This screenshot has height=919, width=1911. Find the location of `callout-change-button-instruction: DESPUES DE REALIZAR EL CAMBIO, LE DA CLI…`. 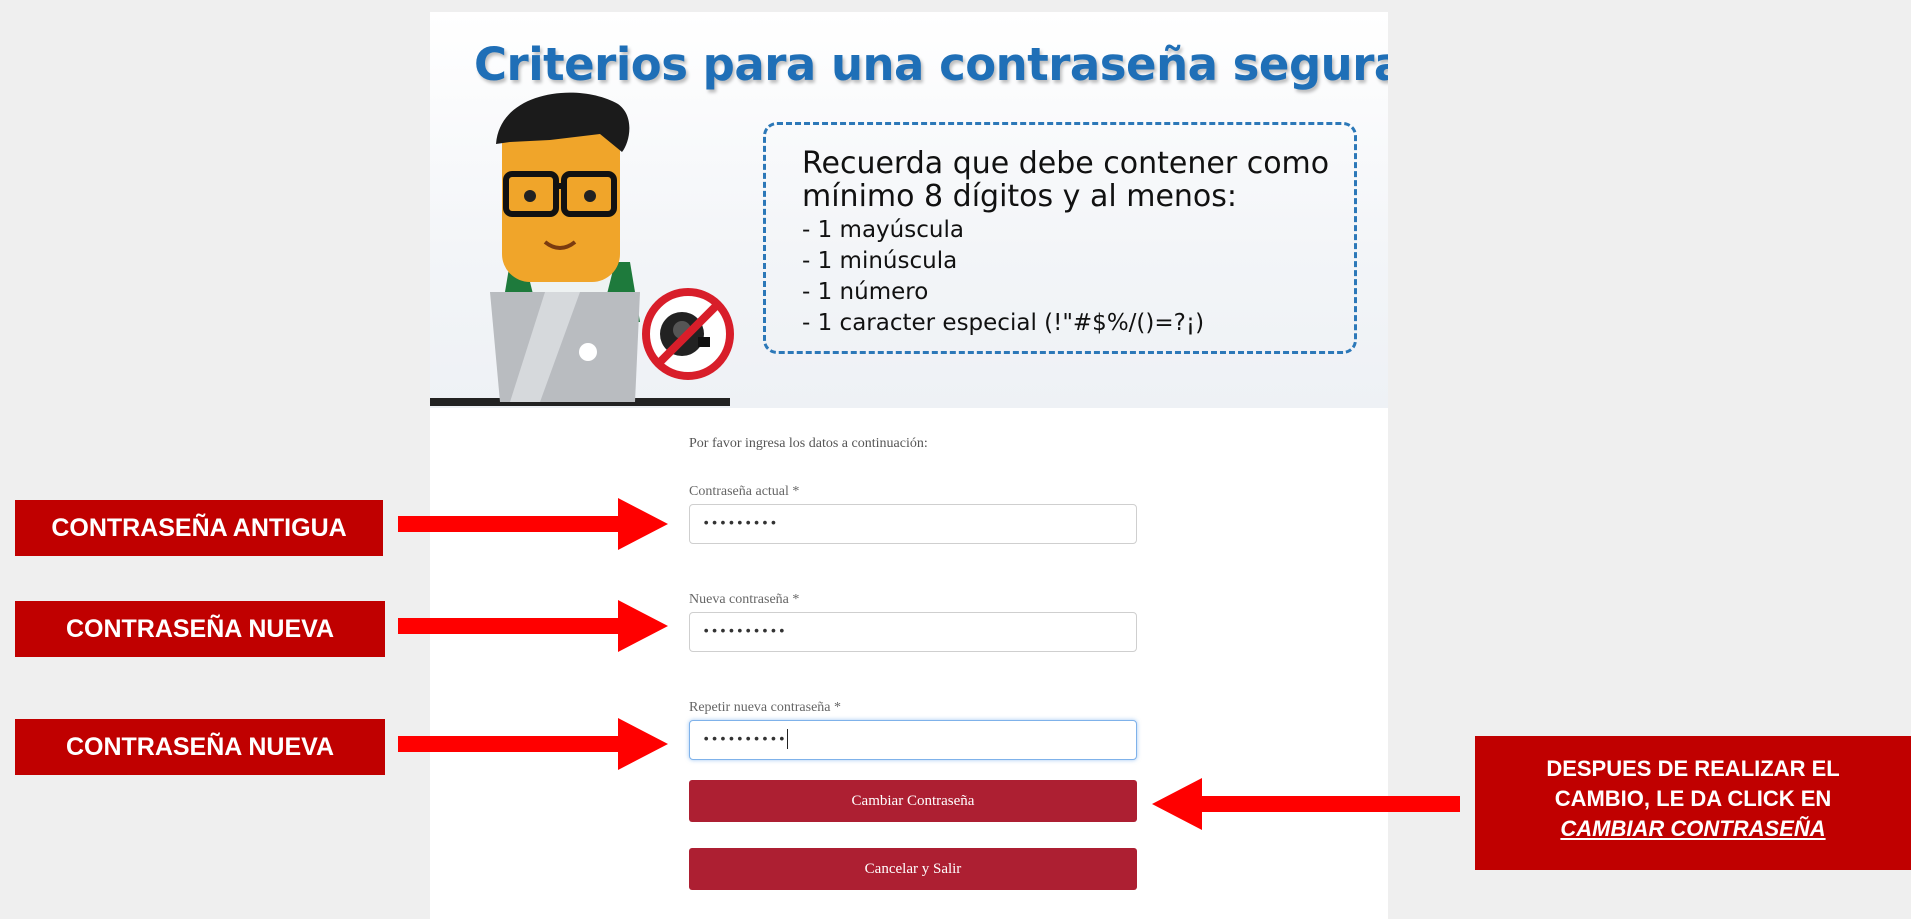

callout-change-button-instruction: DESPUES DE REALIZAR EL CAMBIO, LE DA CLI… is located at coordinates (1693, 803).